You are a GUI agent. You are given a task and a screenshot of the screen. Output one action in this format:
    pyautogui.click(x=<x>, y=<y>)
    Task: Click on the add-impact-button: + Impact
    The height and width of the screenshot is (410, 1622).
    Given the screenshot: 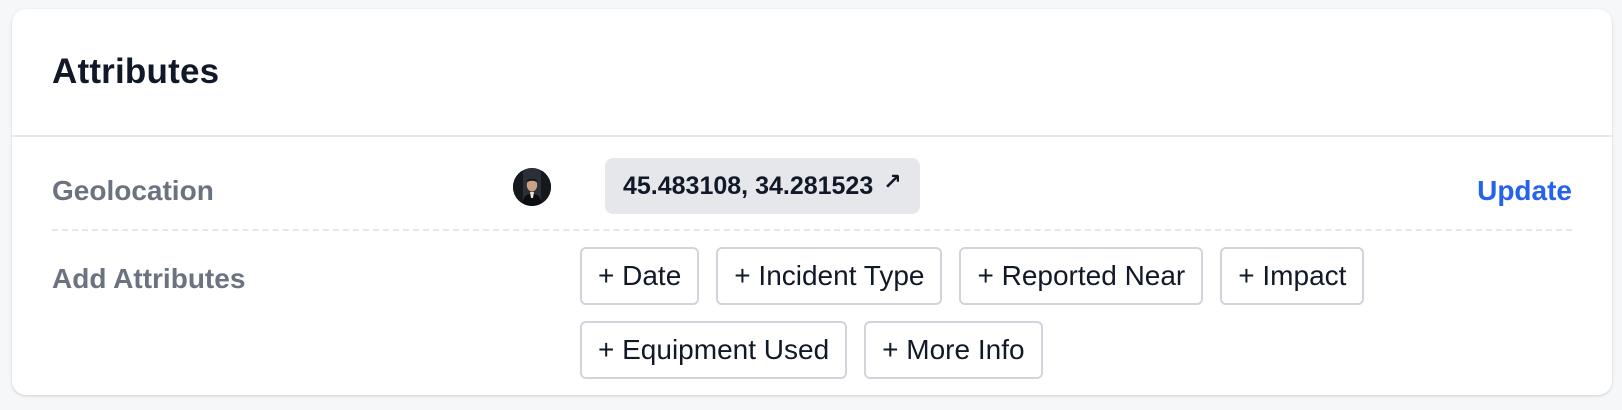 What is the action you would take?
    pyautogui.click(x=1292, y=276)
    